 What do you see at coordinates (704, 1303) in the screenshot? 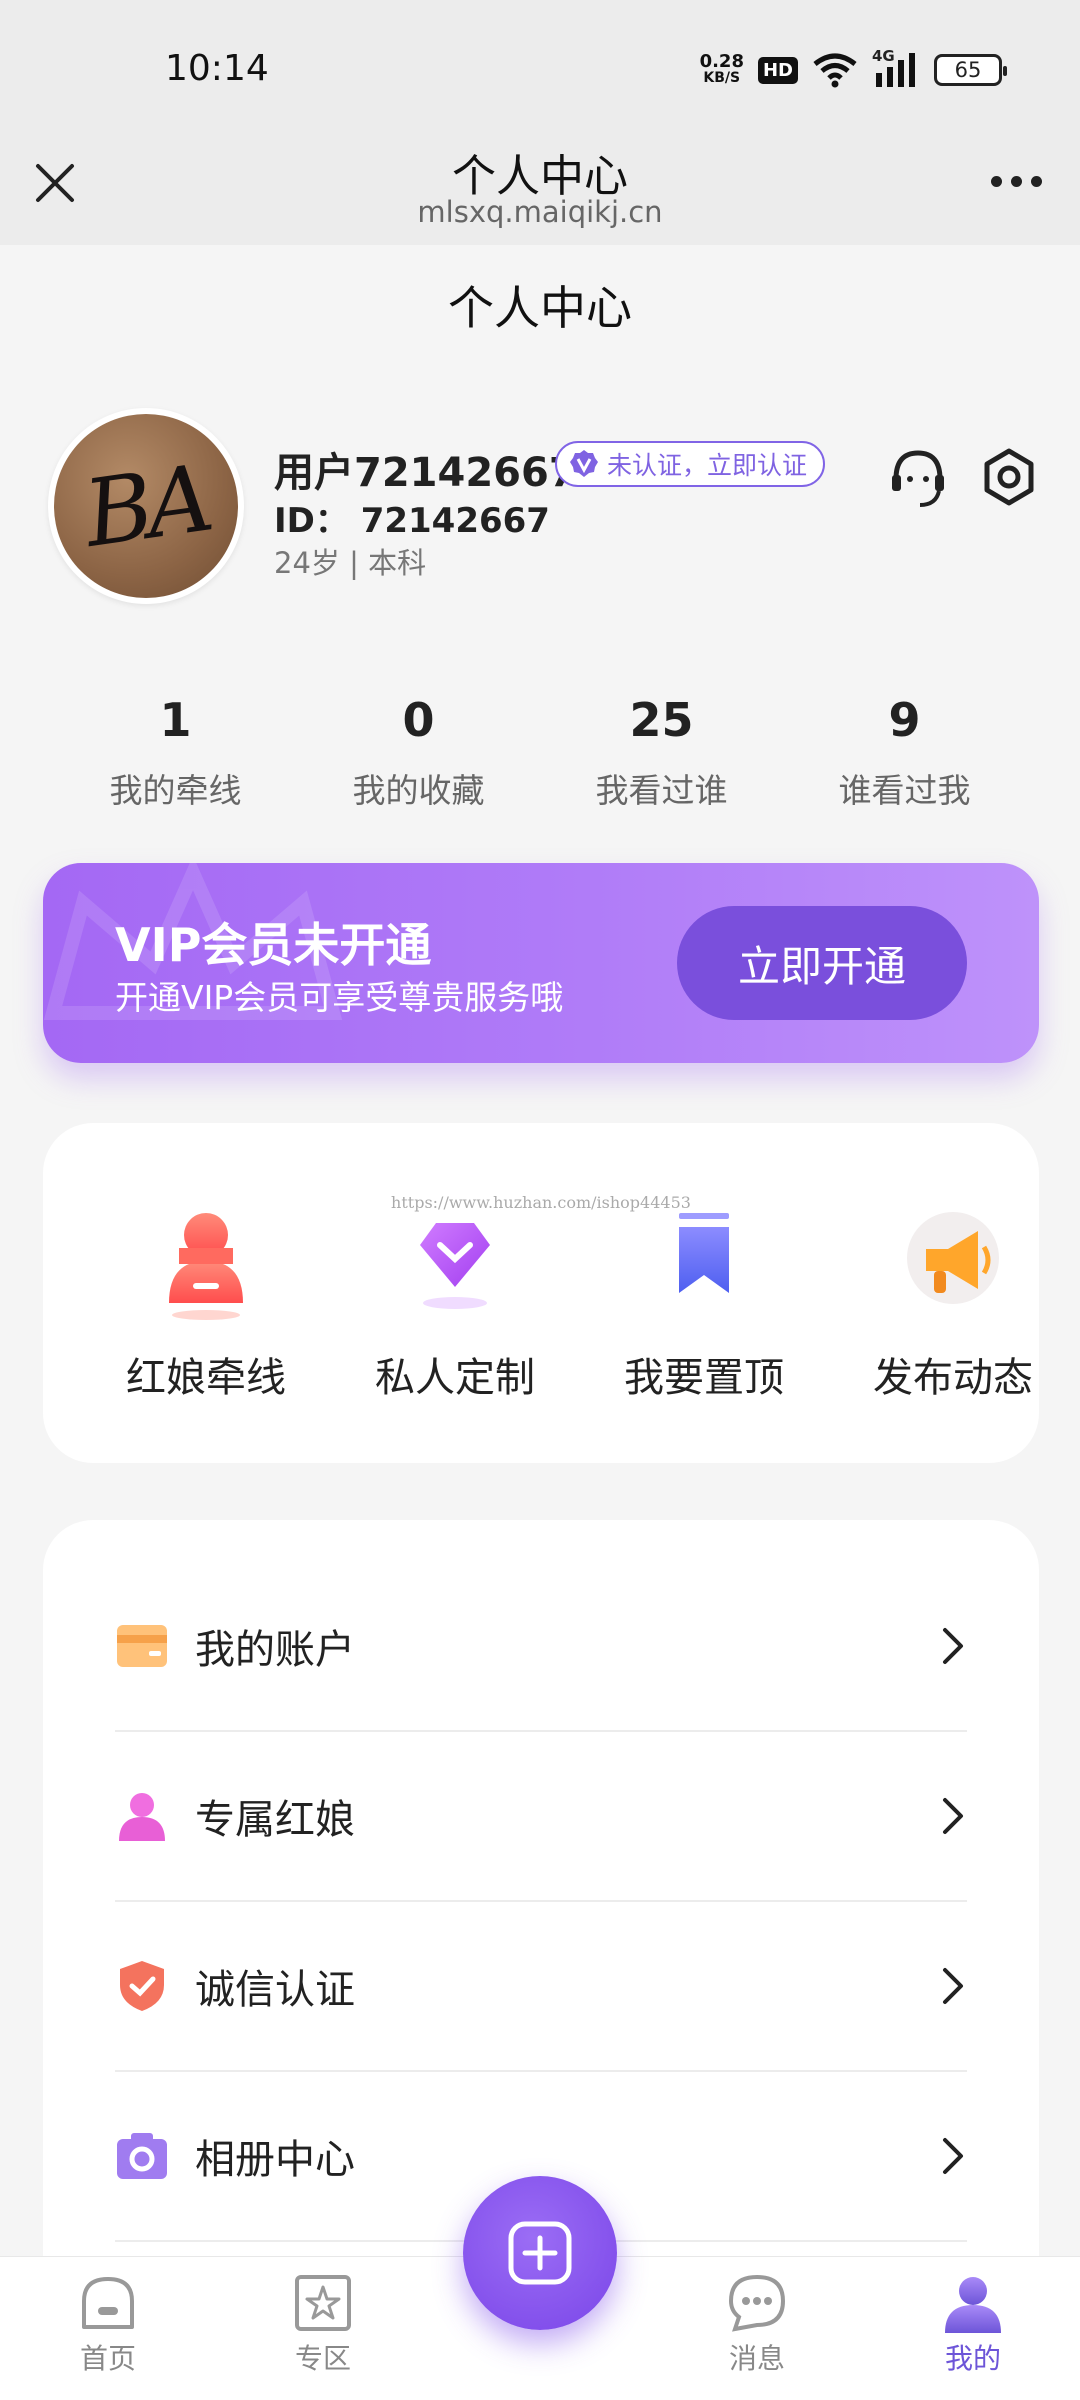
I see `quick-action-pin-top: 我要置顶` at bounding box center [704, 1303].